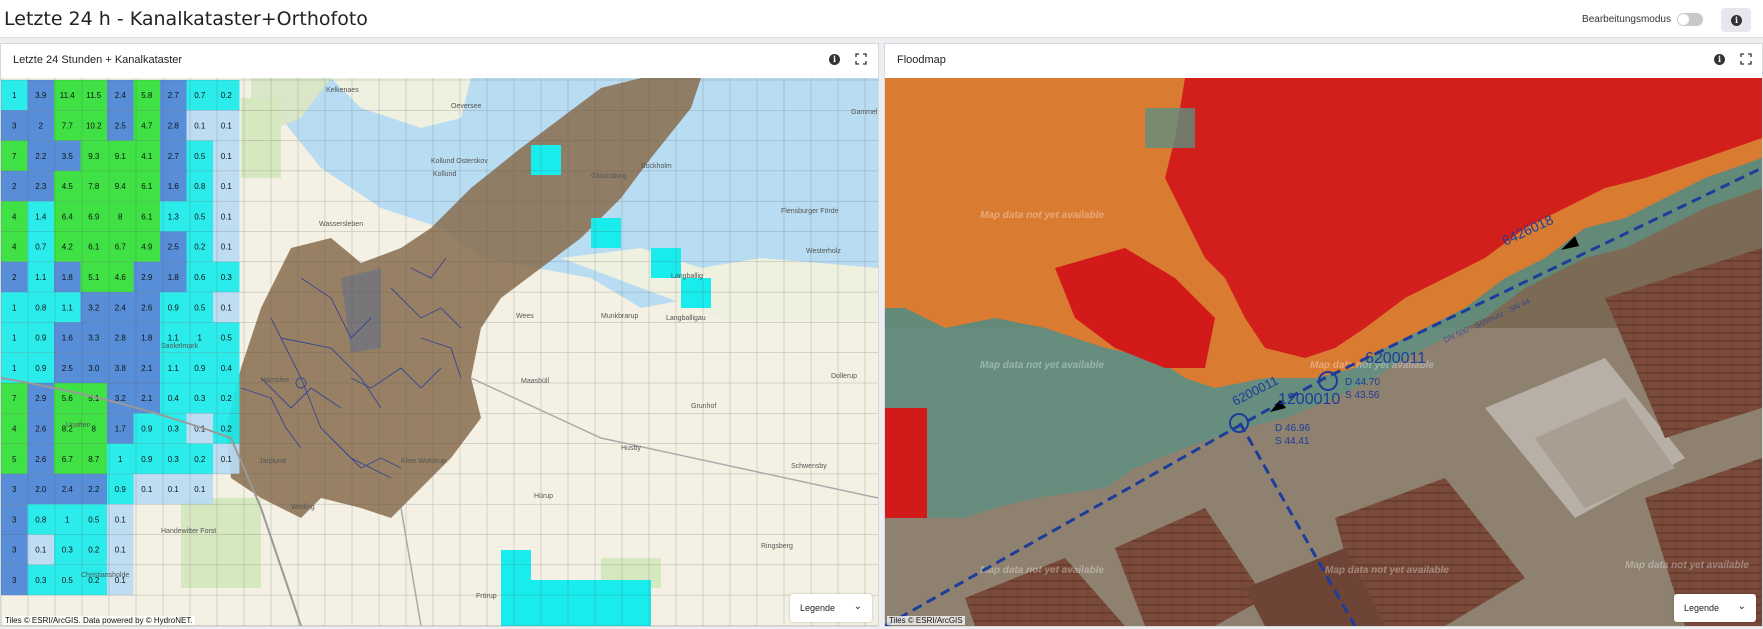  What do you see at coordinates (1309, 399) in the screenshot?
I see `pipe-label: 1200010` at bounding box center [1309, 399].